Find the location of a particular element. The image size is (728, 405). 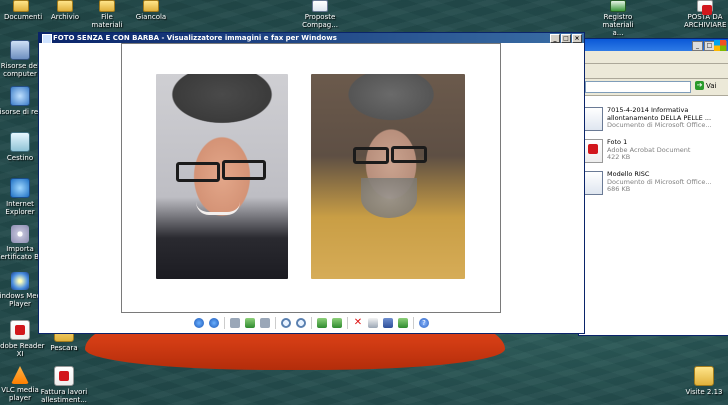

address-input is located at coordinates (638, 87).